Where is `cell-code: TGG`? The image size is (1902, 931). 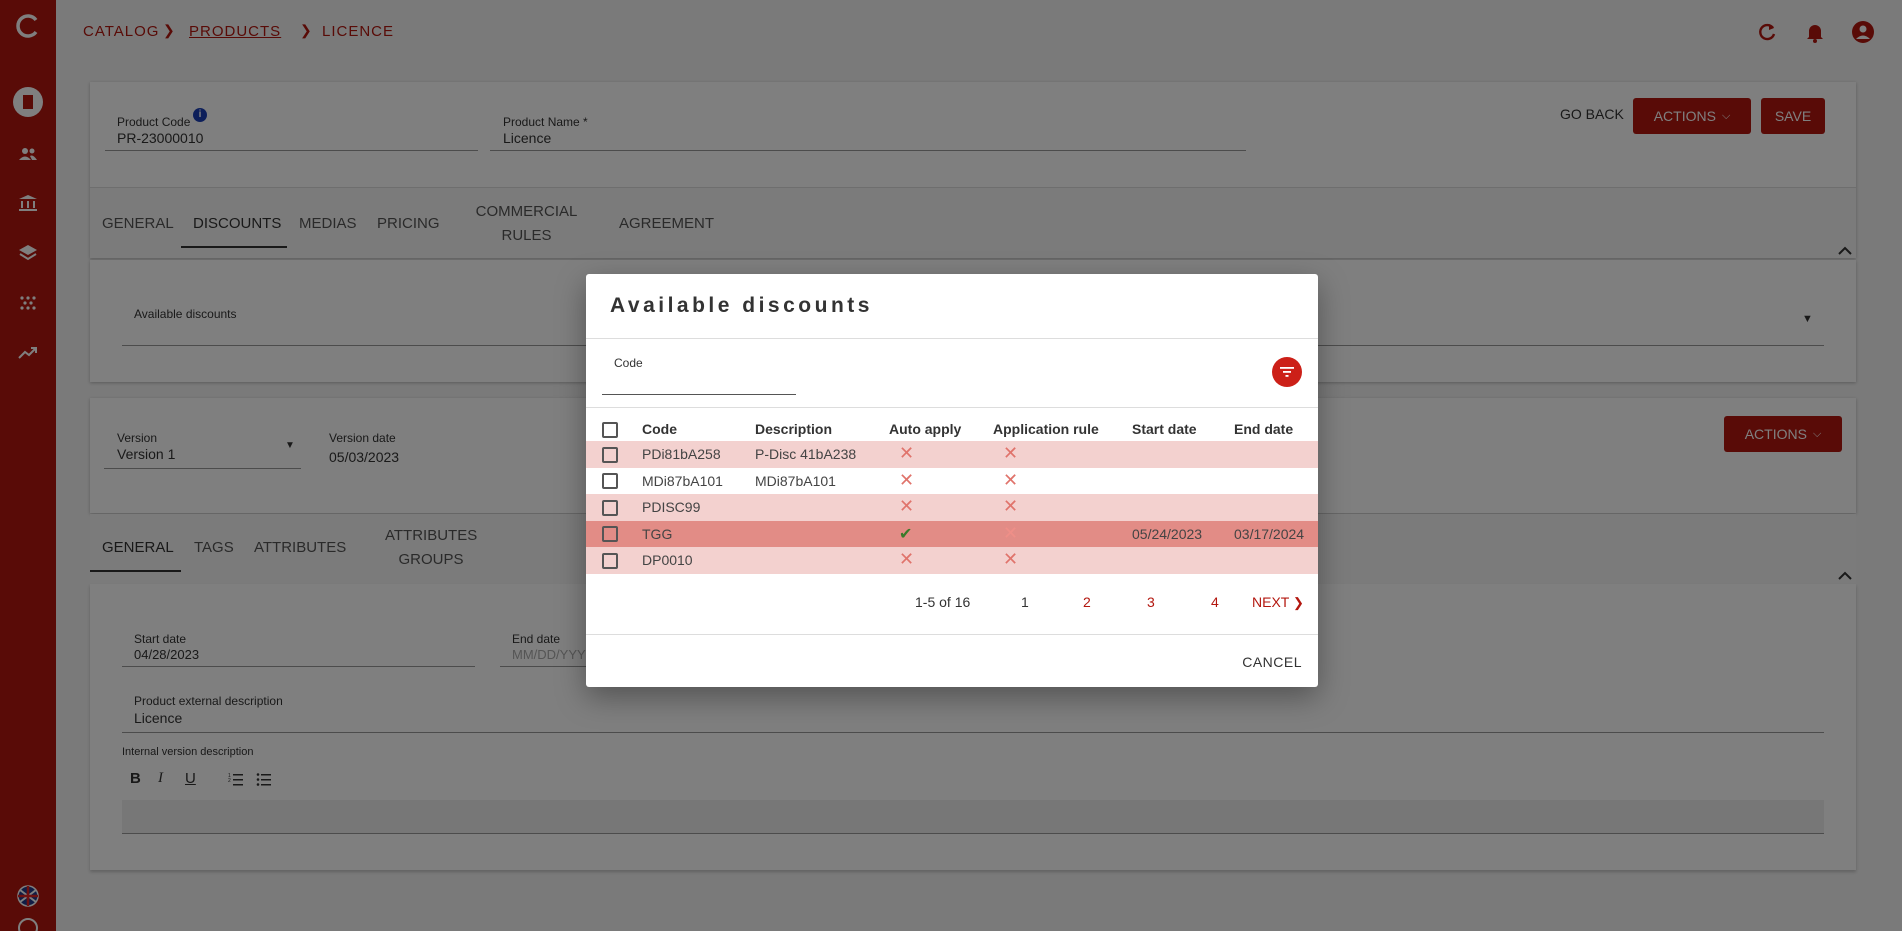
cell-code: TGG is located at coordinates (657, 533).